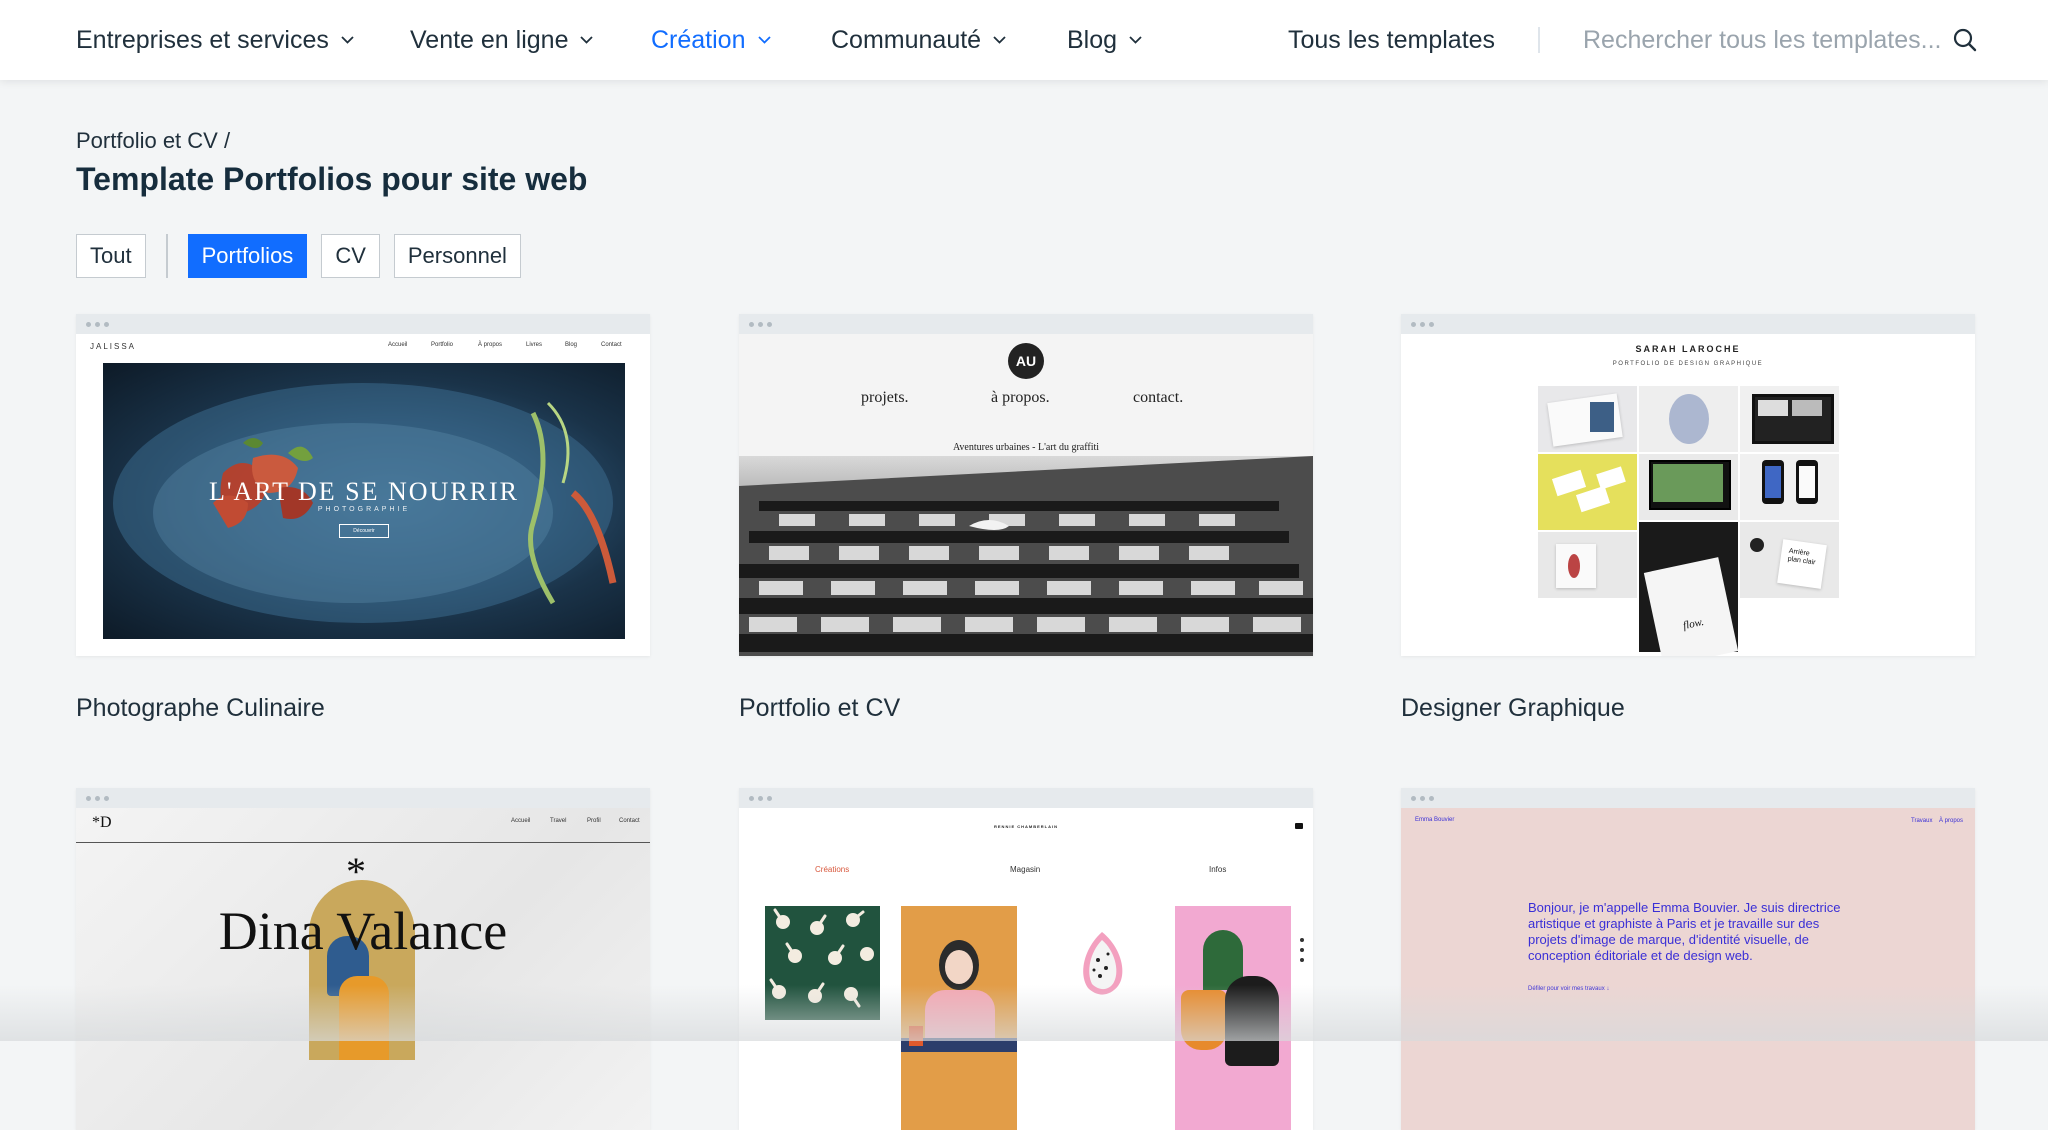 Image resolution: width=2048 pixels, height=1130 pixels. I want to click on filter-chip-cv: CV, so click(350, 256).